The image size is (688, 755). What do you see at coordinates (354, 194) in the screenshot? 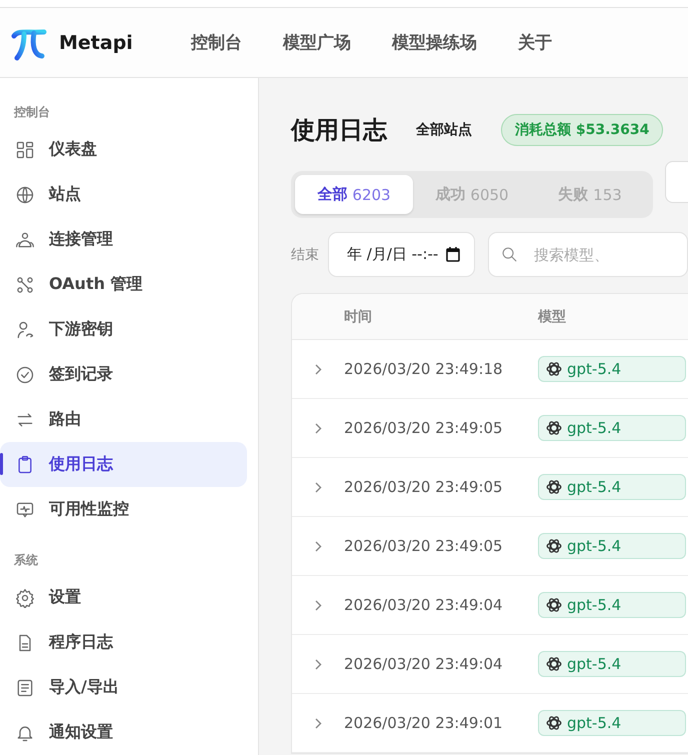
I see `status-tab: 全部 6203` at bounding box center [354, 194].